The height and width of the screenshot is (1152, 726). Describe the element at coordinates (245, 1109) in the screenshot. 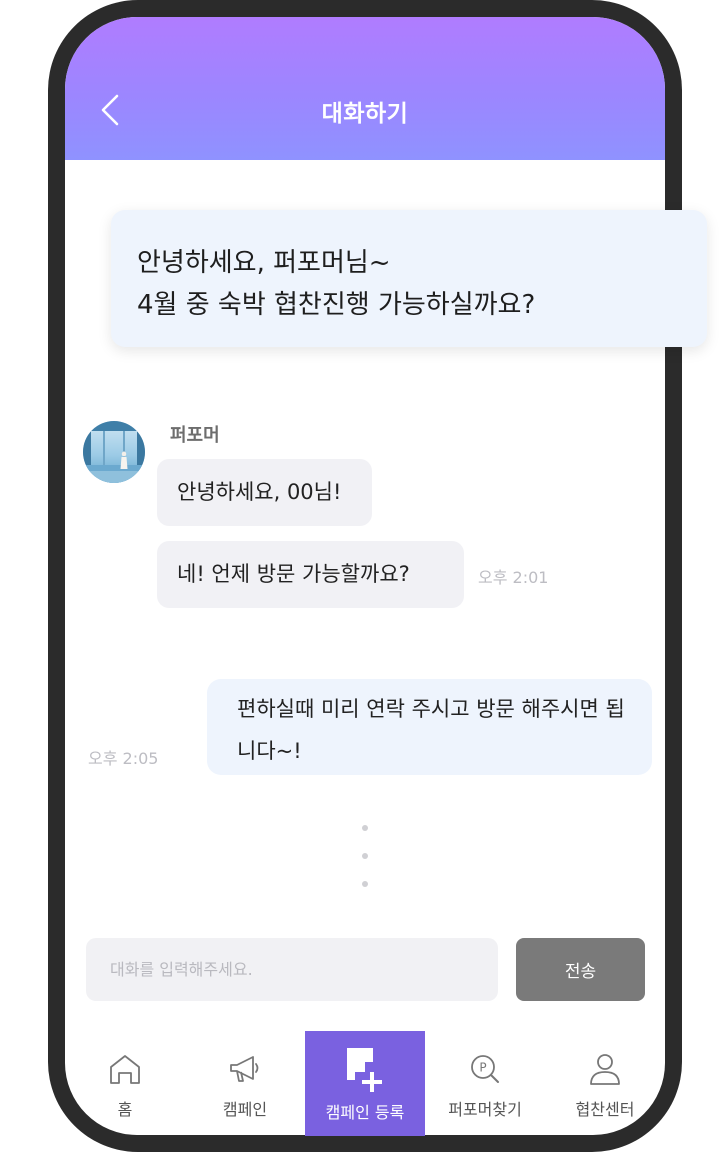

I see `tab-label: 캠페인` at that location.